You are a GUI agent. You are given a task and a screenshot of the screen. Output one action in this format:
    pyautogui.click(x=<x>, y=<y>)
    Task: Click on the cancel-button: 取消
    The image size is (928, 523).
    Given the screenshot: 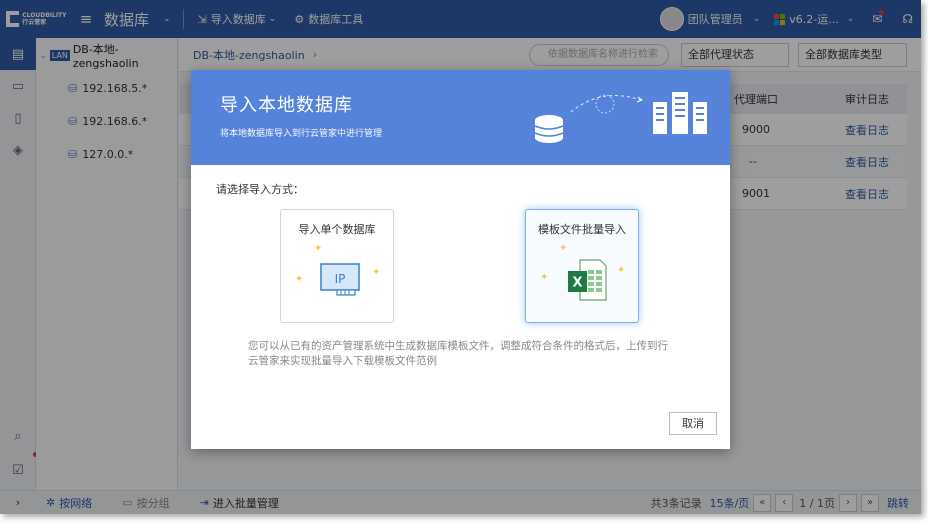 What is the action you would take?
    pyautogui.click(x=693, y=423)
    